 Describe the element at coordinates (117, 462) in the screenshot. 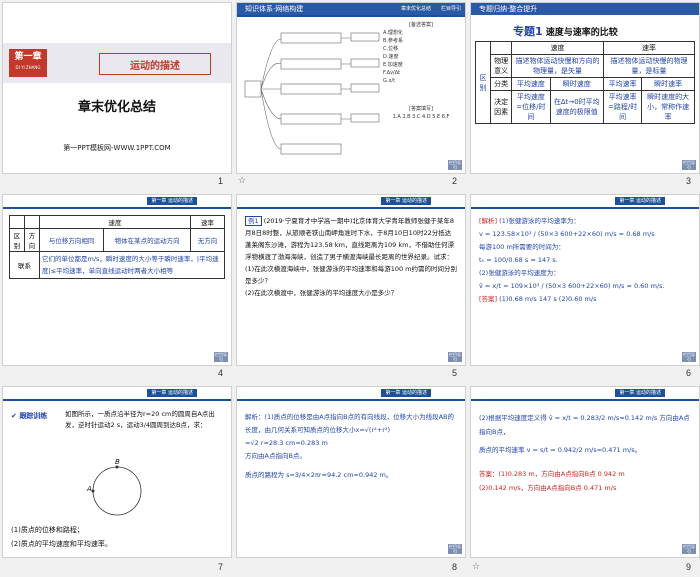

I see `point-b-label: B` at that location.